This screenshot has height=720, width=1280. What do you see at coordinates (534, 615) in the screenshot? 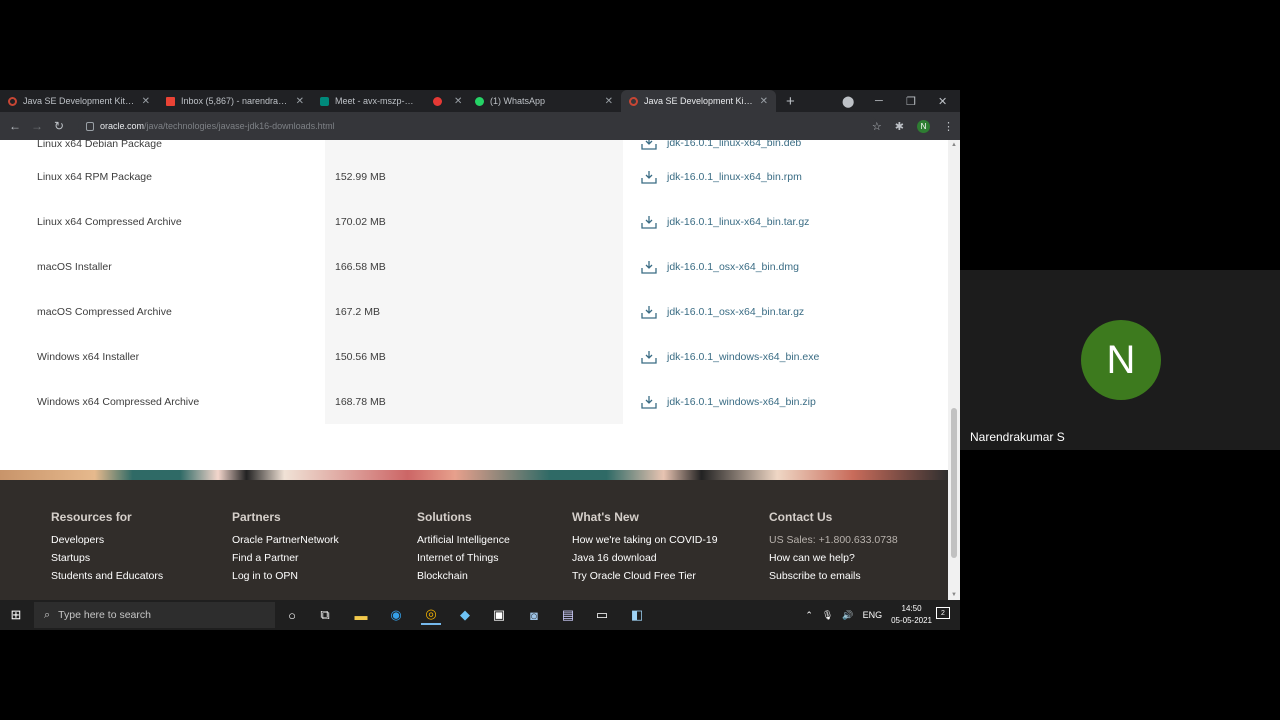
I see `camera-icon: ◙` at bounding box center [534, 615].